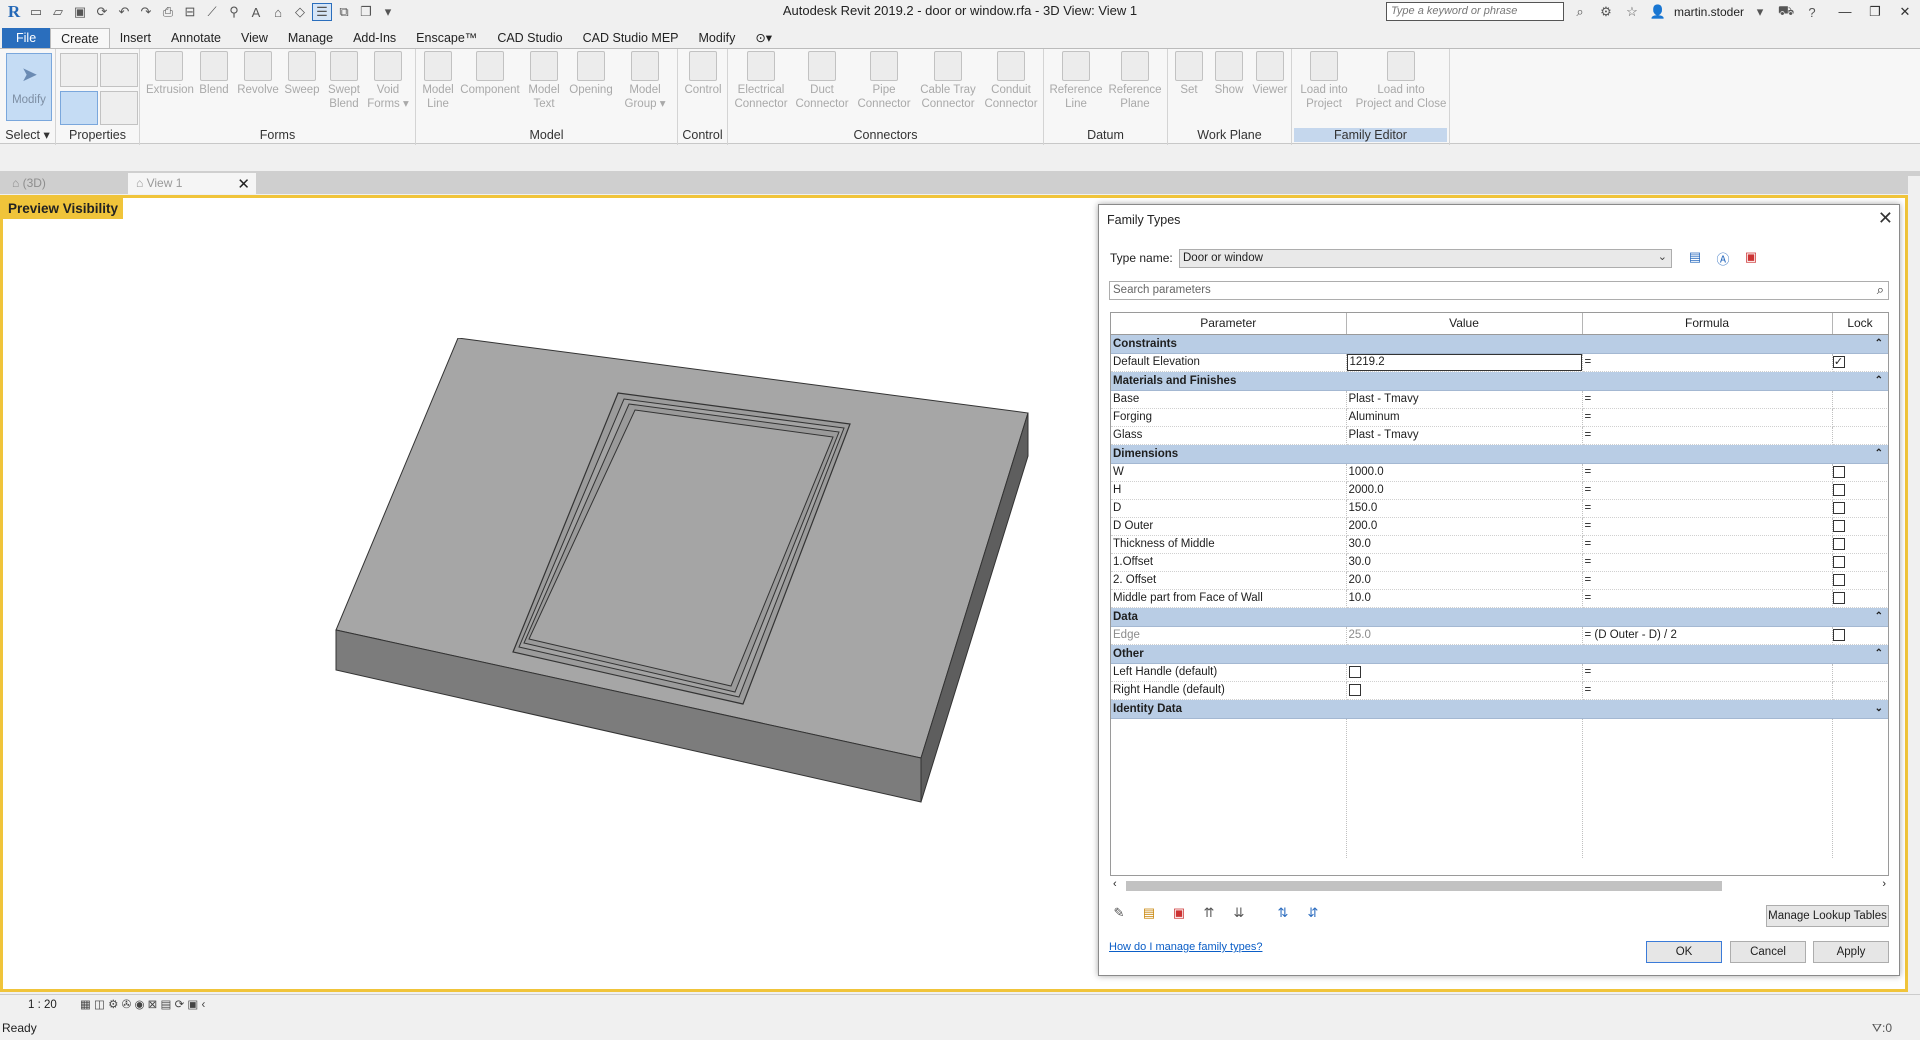 The height and width of the screenshot is (1040, 1920). Describe the element at coordinates (1011, 81) in the screenshot. I see `conduit-connector-button: Conduit Connector` at that location.